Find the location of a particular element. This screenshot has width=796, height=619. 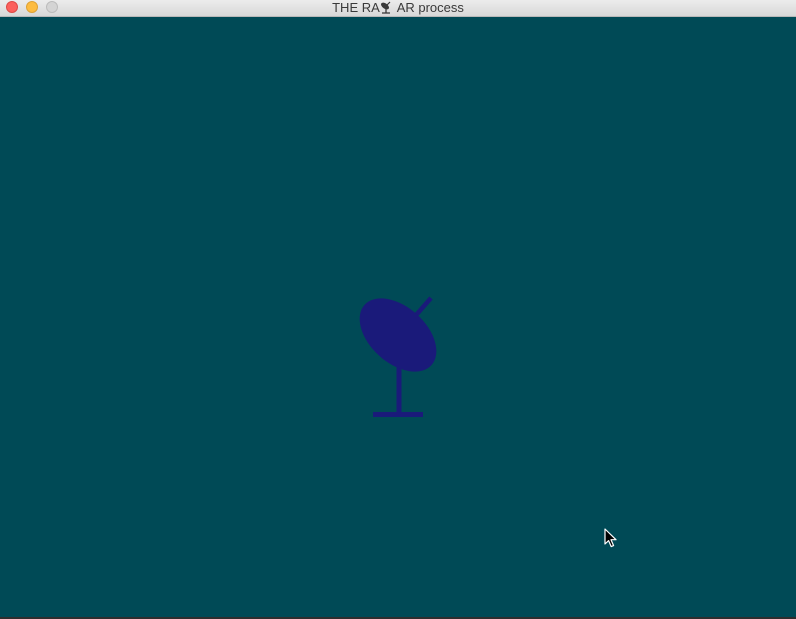

title-bar: THE RA AR process is located at coordinates (398, 8).